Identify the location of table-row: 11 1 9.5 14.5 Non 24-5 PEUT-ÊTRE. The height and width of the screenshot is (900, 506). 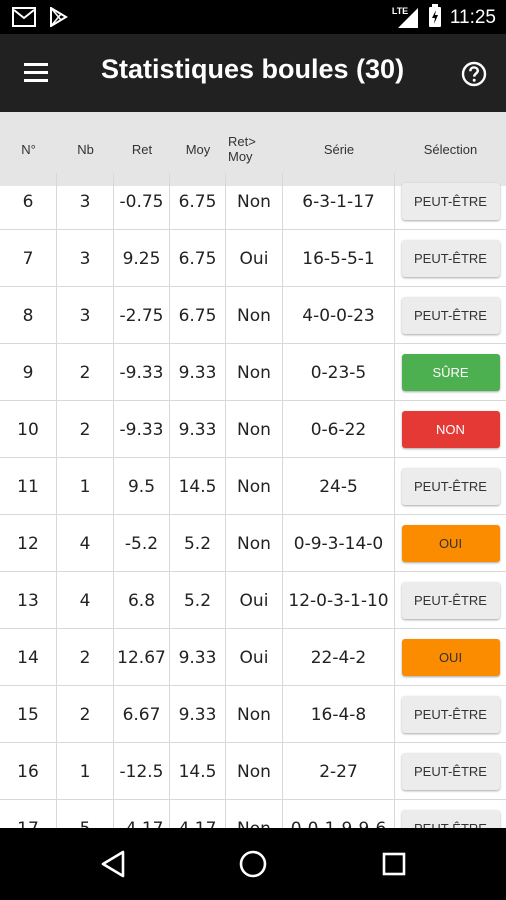
(253, 486).